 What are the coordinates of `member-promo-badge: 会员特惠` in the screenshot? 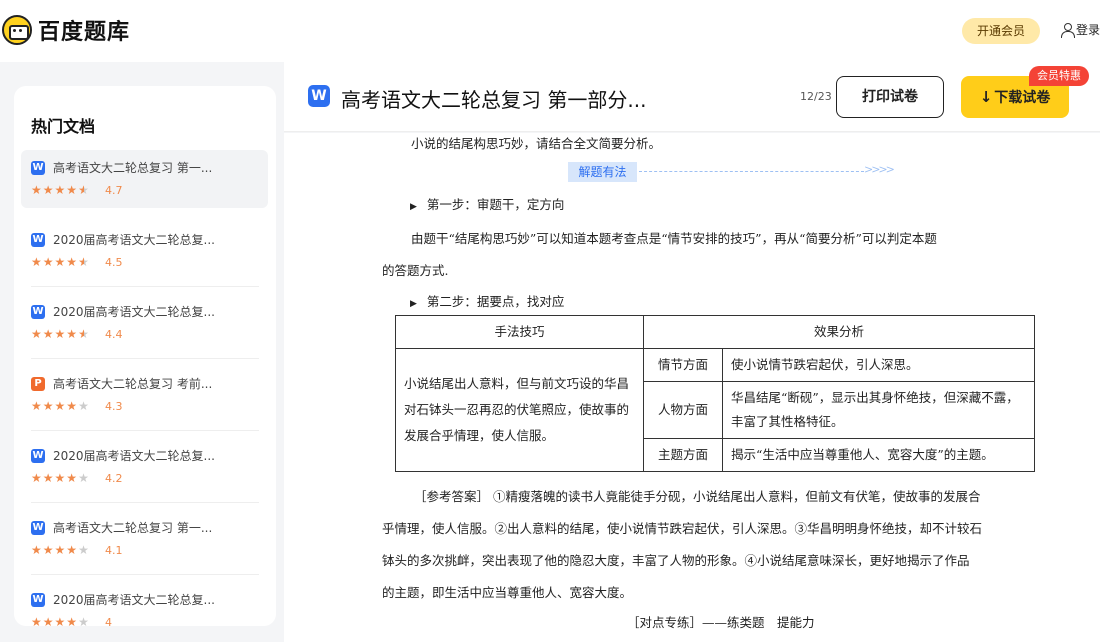 It's located at (1059, 76).